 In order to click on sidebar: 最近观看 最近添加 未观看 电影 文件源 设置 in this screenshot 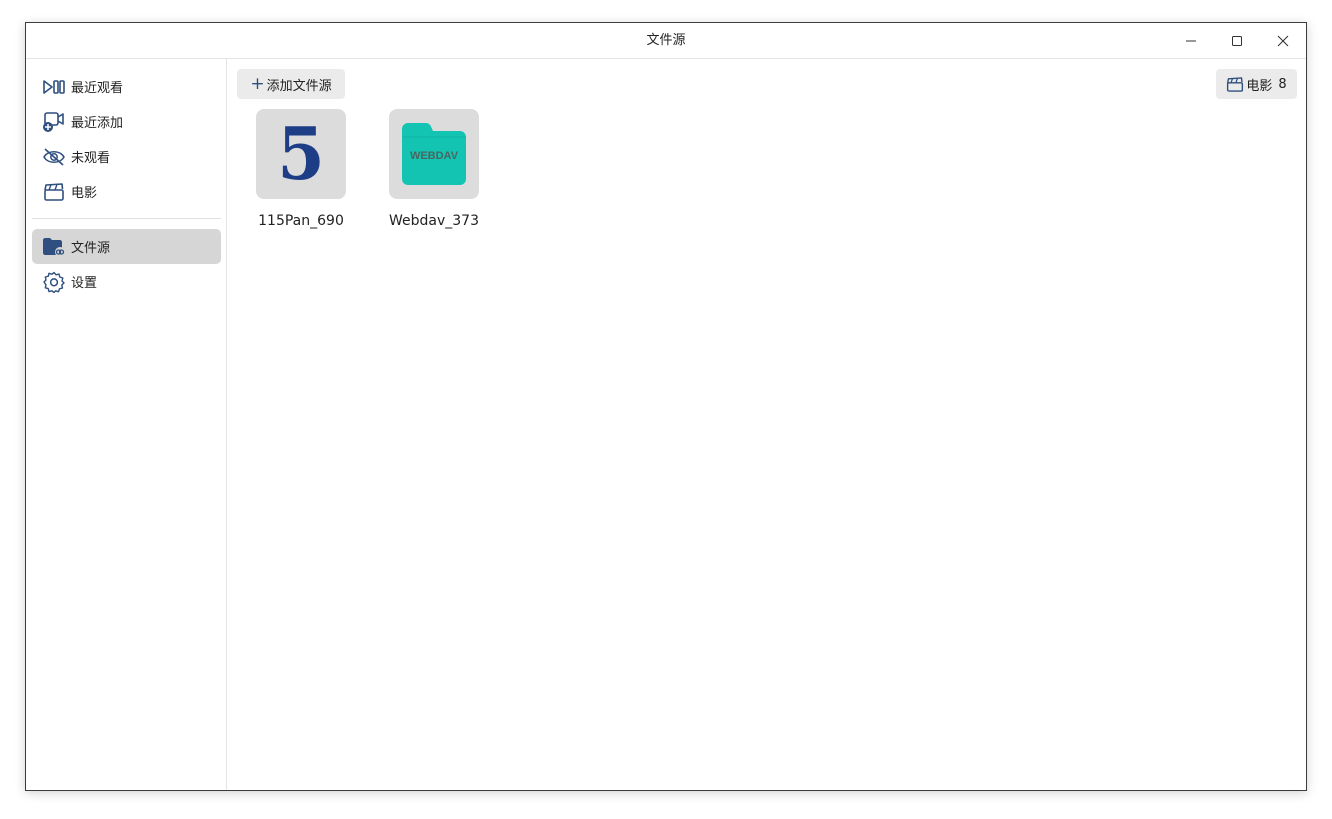, I will do `click(126, 424)`.